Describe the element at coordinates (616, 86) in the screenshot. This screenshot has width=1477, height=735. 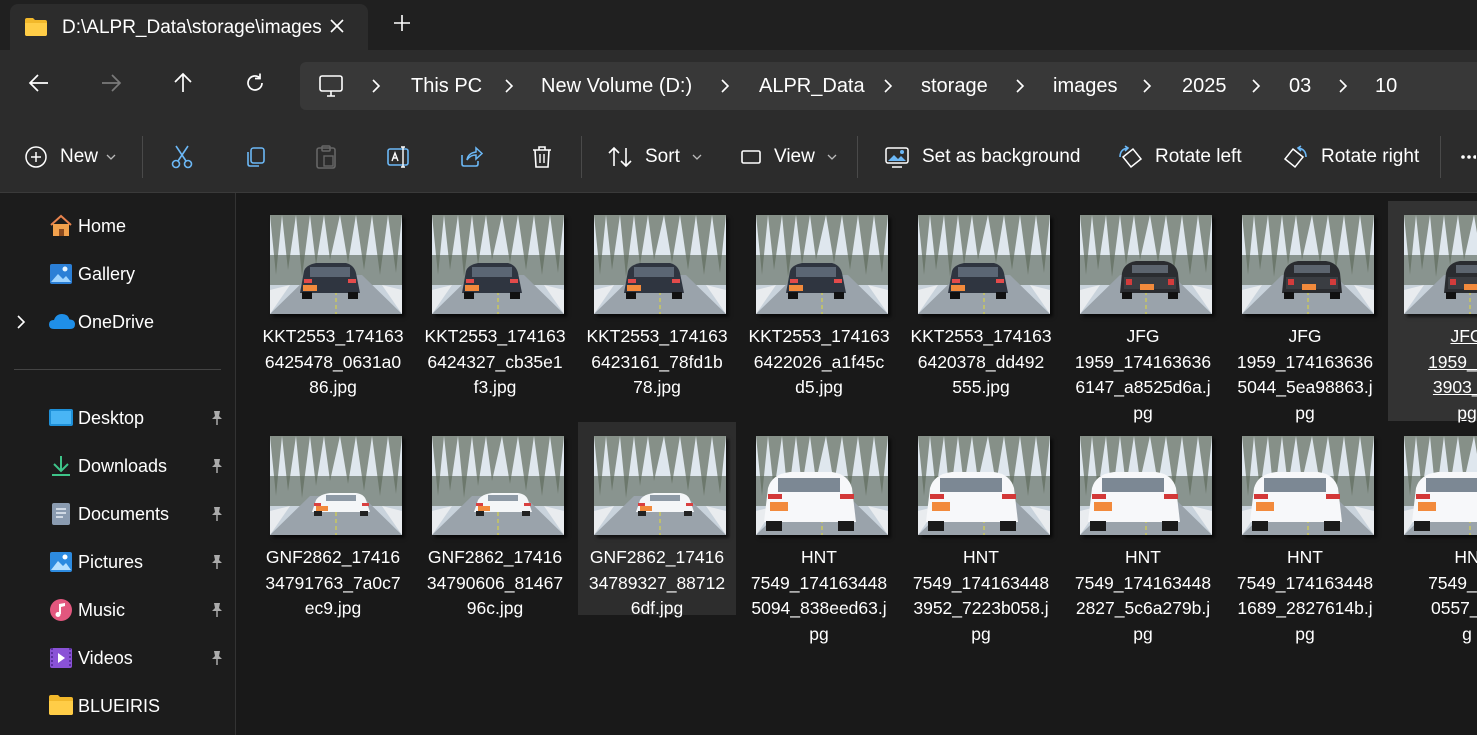
I see `breadcrumb-new-volume: New Volume (D:)` at that location.